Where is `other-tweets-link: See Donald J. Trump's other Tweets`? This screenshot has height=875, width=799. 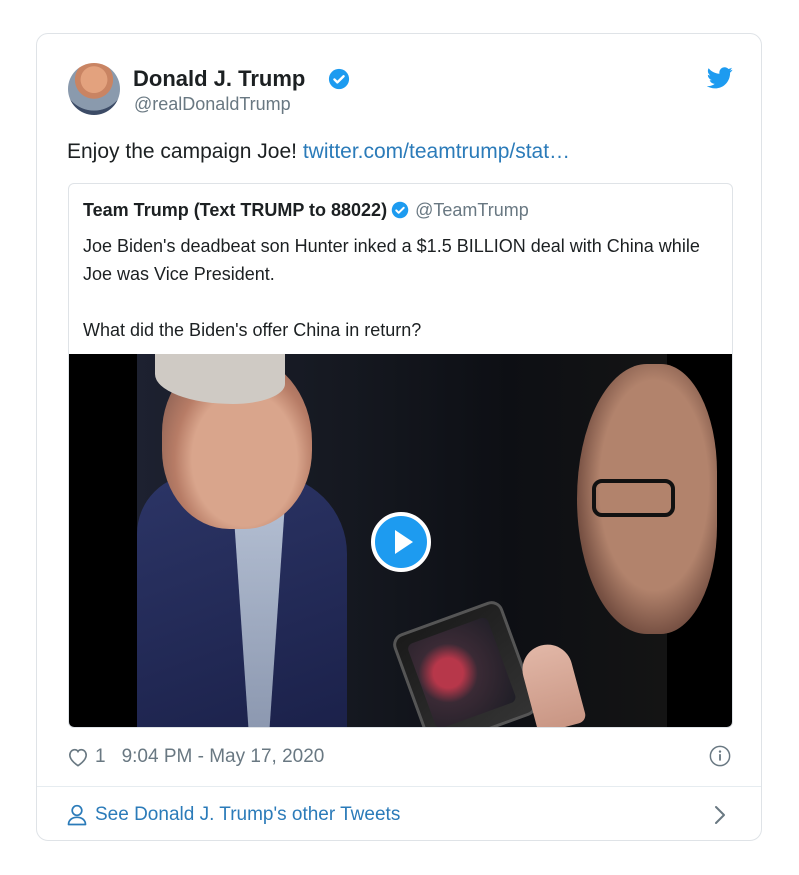
other-tweets-link: See Donald J. Trump's other Tweets is located at coordinates (233, 815).